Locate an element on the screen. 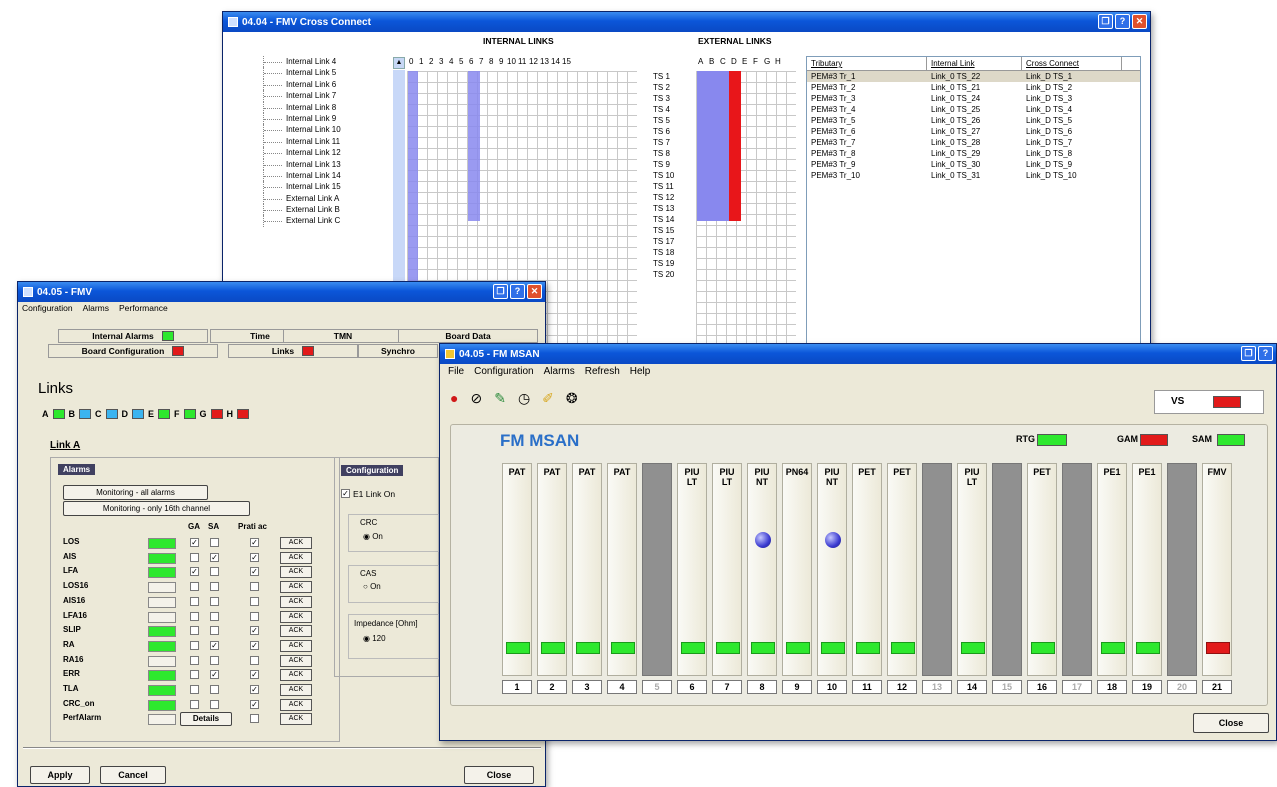 This screenshot has width=1277, height=787. link-b-label: B is located at coordinates (72, 414).